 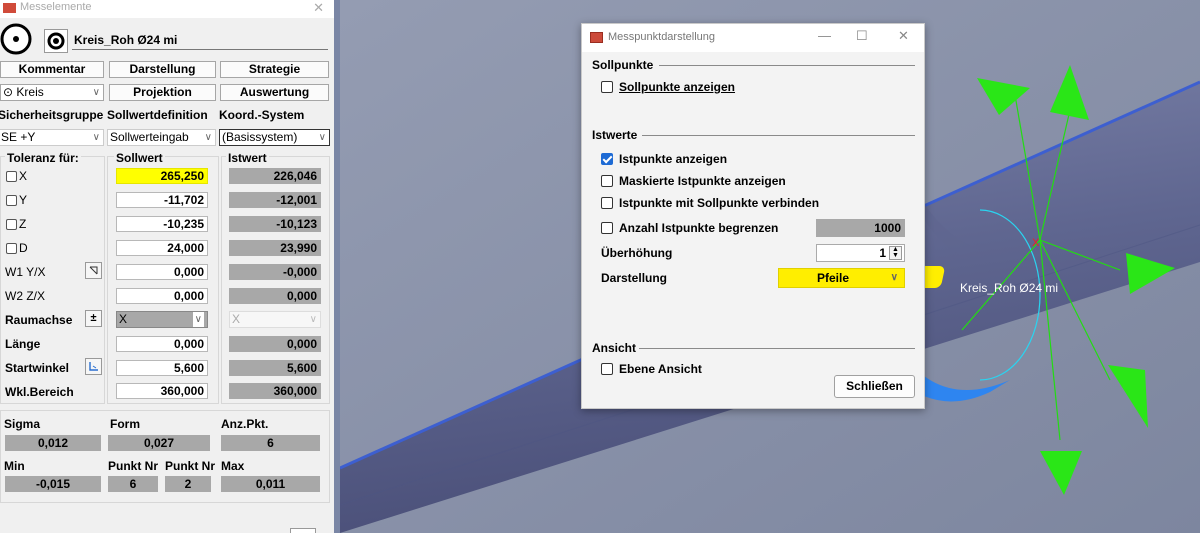 What do you see at coordinates (637, 253) in the screenshot?
I see `ueberhoehung-label: Überhöhung` at bounding box center [637, 253].